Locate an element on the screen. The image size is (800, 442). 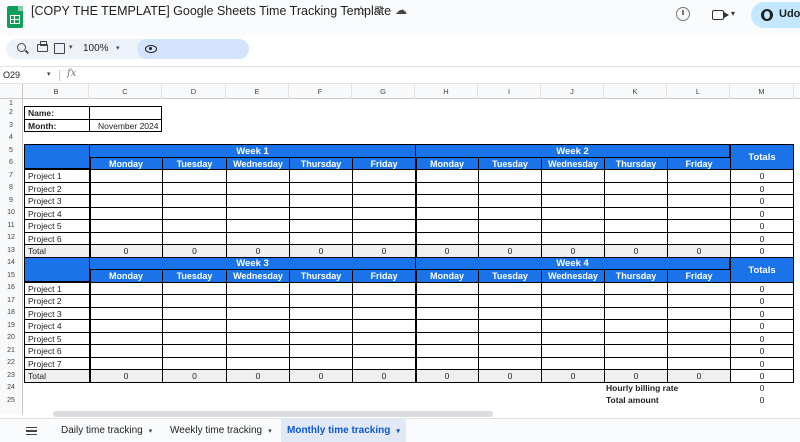
column-header: H is located at coordinates (446, 91).